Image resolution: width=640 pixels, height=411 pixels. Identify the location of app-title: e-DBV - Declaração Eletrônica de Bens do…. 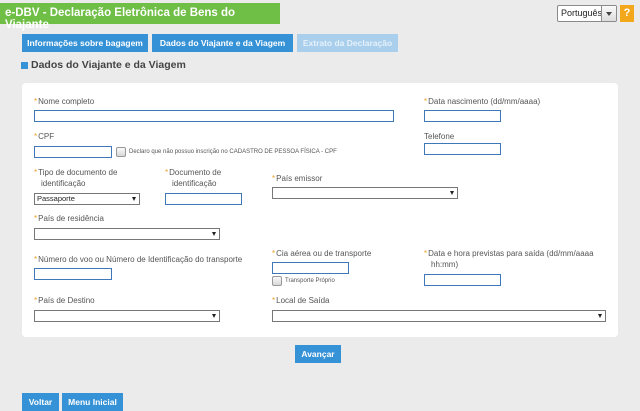
(140, 17).